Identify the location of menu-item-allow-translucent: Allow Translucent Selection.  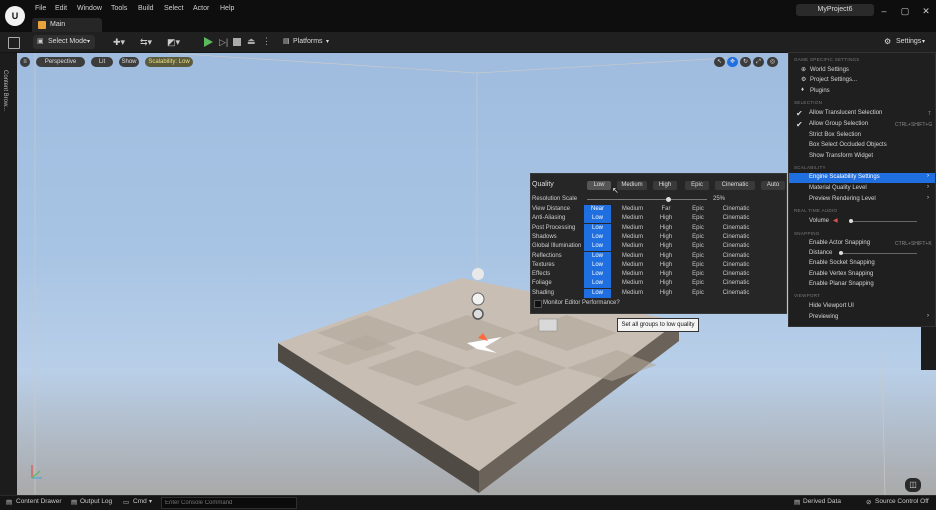
(845, 113).